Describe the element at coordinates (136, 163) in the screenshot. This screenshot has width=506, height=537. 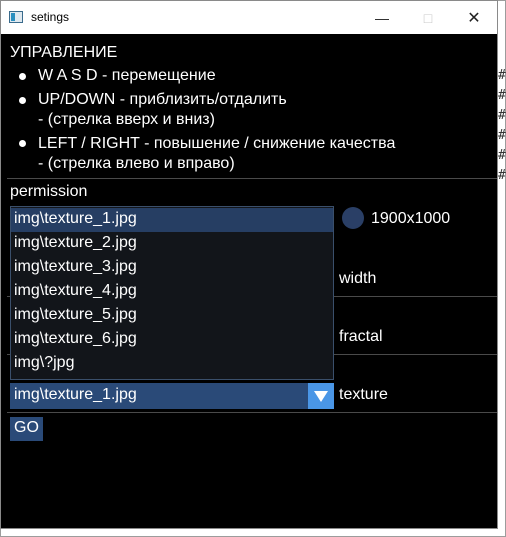
I see `control-item-quality-hint: - (стрелка влево и вправо)` at that location.